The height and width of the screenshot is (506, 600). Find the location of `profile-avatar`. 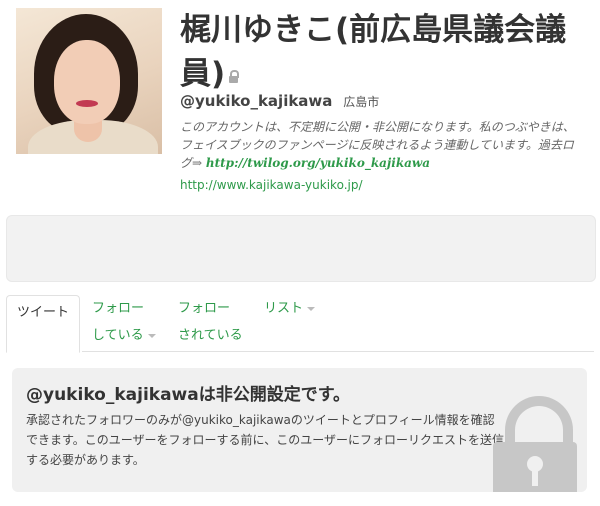

profile-avatar is located at coordinates (89, 81).